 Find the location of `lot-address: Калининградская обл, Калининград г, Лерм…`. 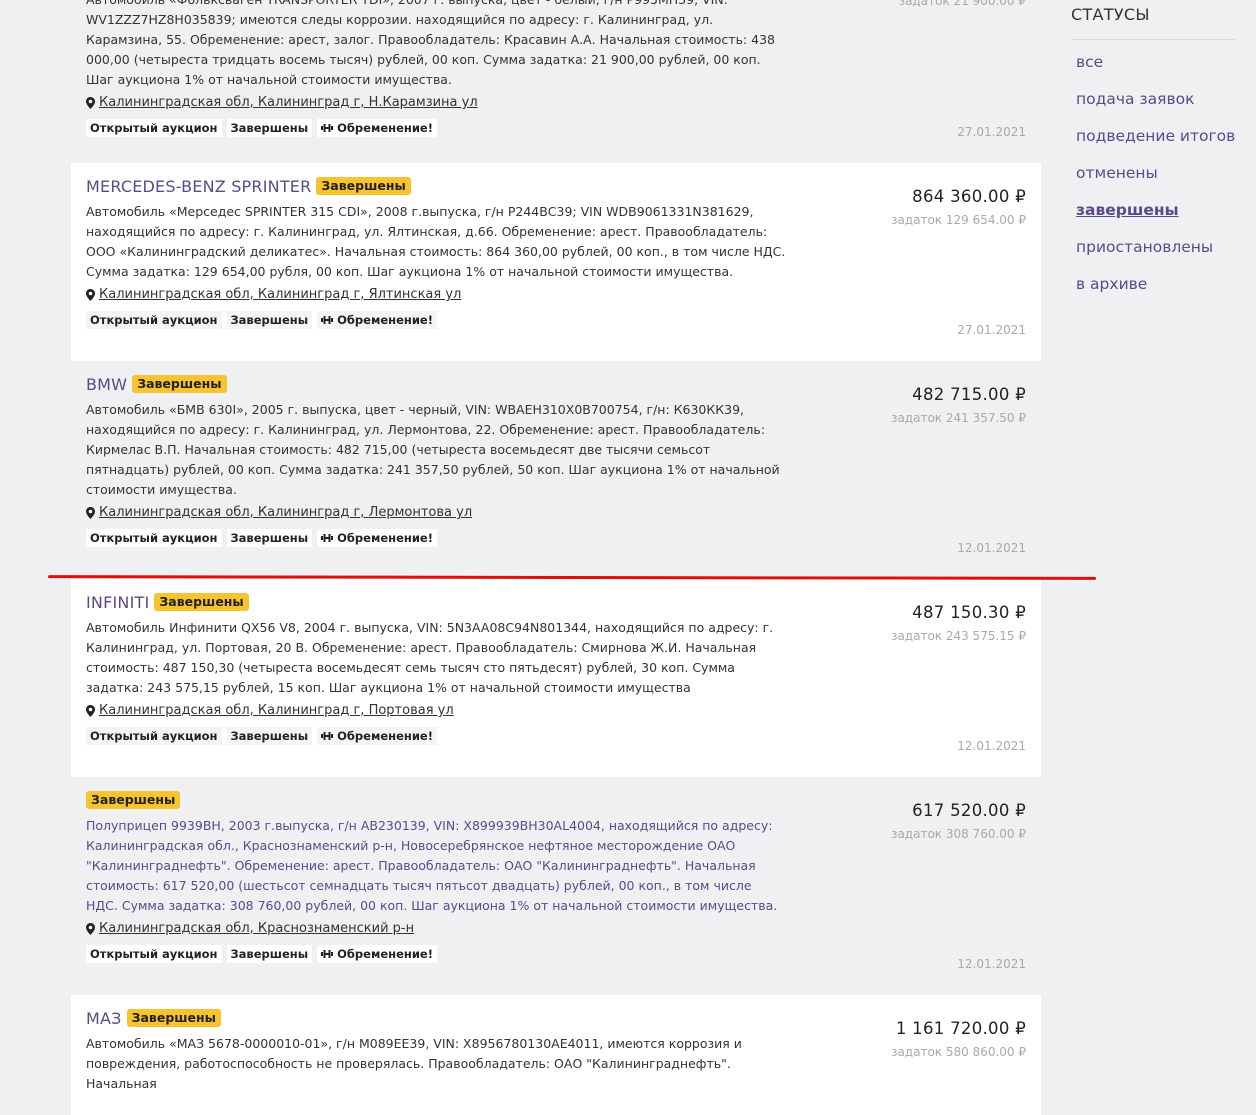

lot-address: Калининградская обл, Калининград г, Лерм… is located at coordinates (286, 512).